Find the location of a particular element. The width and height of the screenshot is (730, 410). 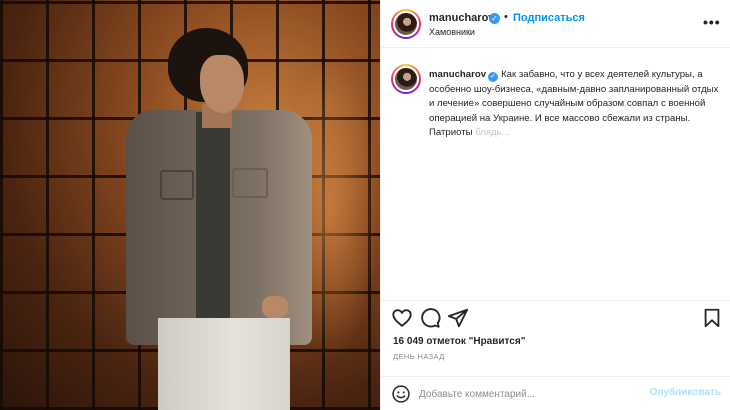

header-username: manucharov is located at coordinates (461, 18).